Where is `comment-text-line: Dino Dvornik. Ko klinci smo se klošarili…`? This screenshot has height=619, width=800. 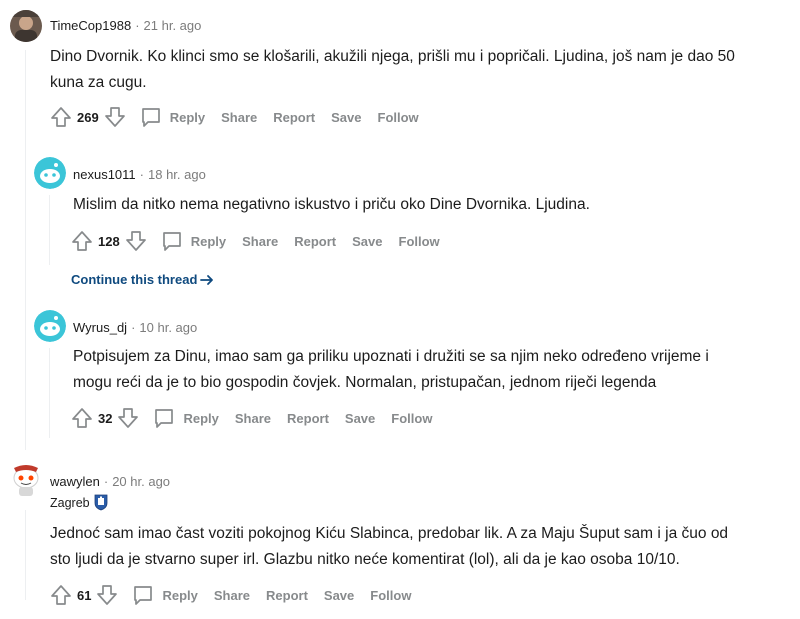 comment-text-line: Dino Dvornik. Ko klinci smo se klošarili… is located at coordinates (392, 56).